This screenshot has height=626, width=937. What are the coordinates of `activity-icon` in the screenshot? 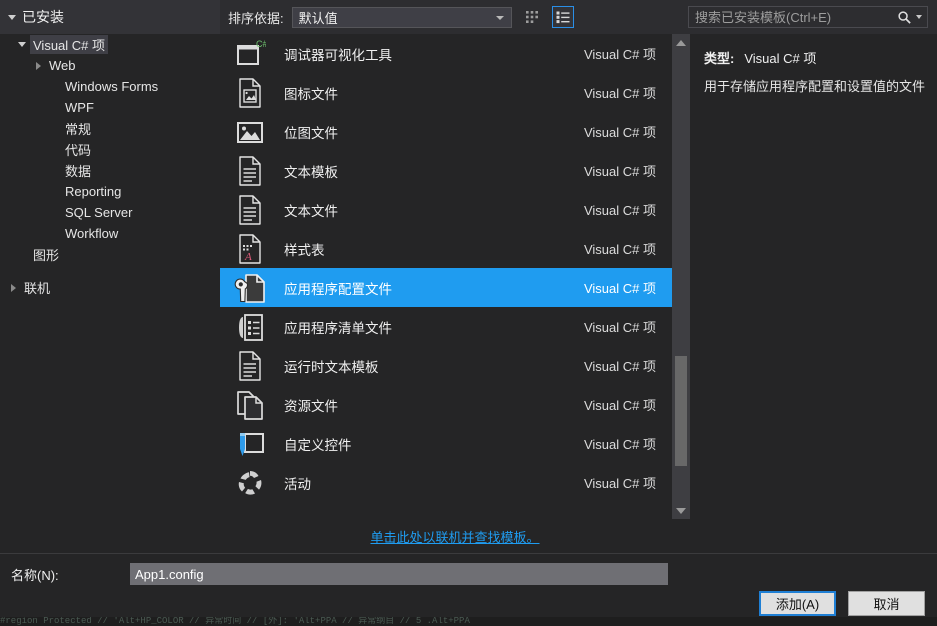 It's located at (250, 483).